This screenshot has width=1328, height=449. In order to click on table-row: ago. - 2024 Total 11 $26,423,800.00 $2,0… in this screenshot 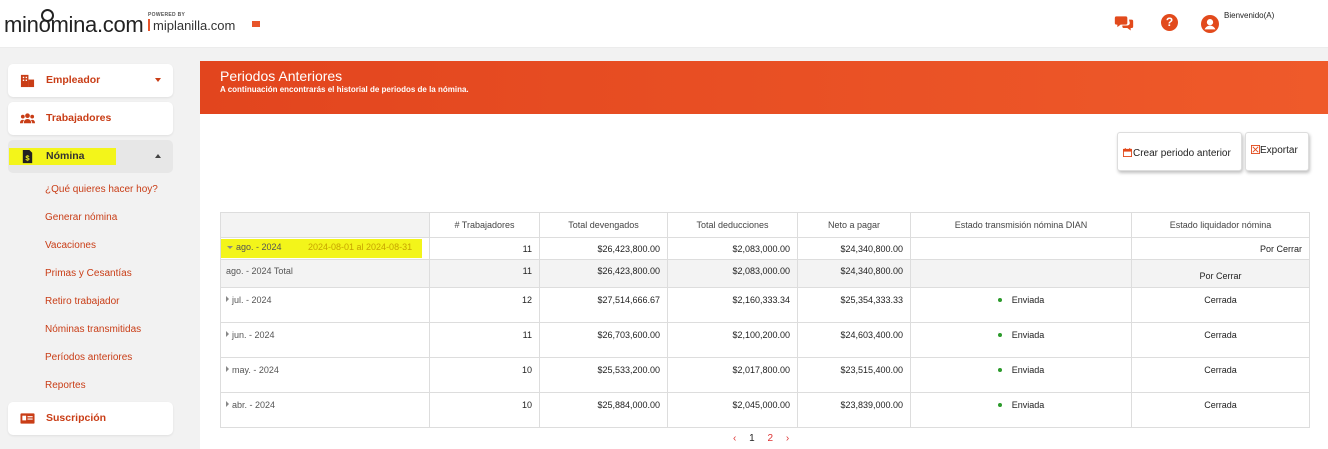, I will do `click(765, 273)`.